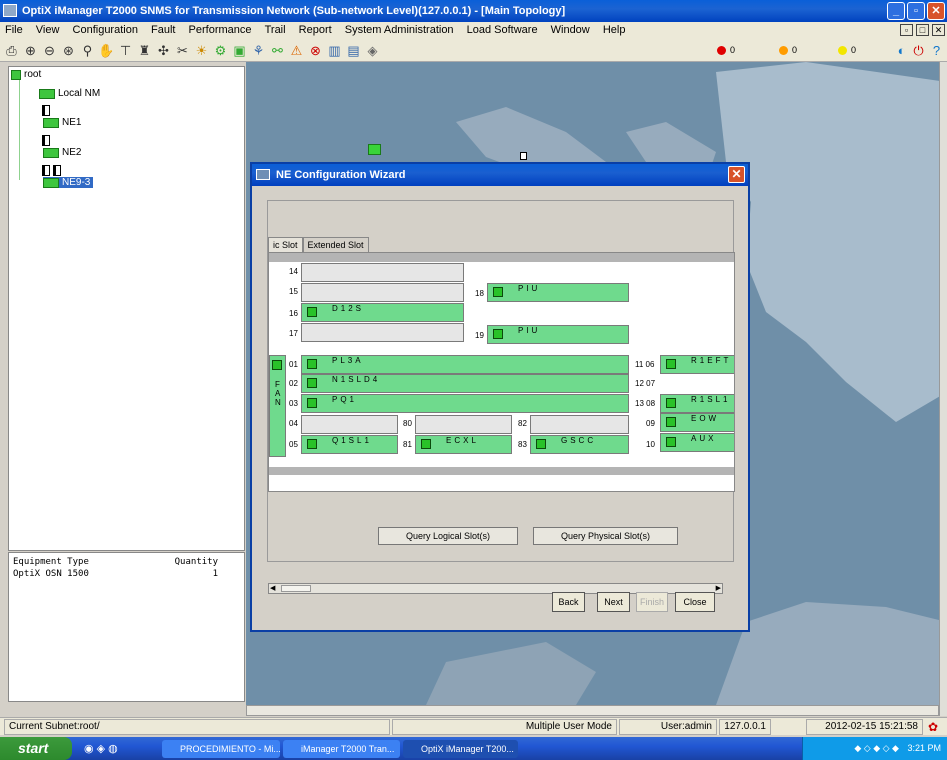 This screenshot has height=760, width=947. Describe the element at coordinates (258, 50) in the screenshot. I see `trail-icon: ⚘` at that location.